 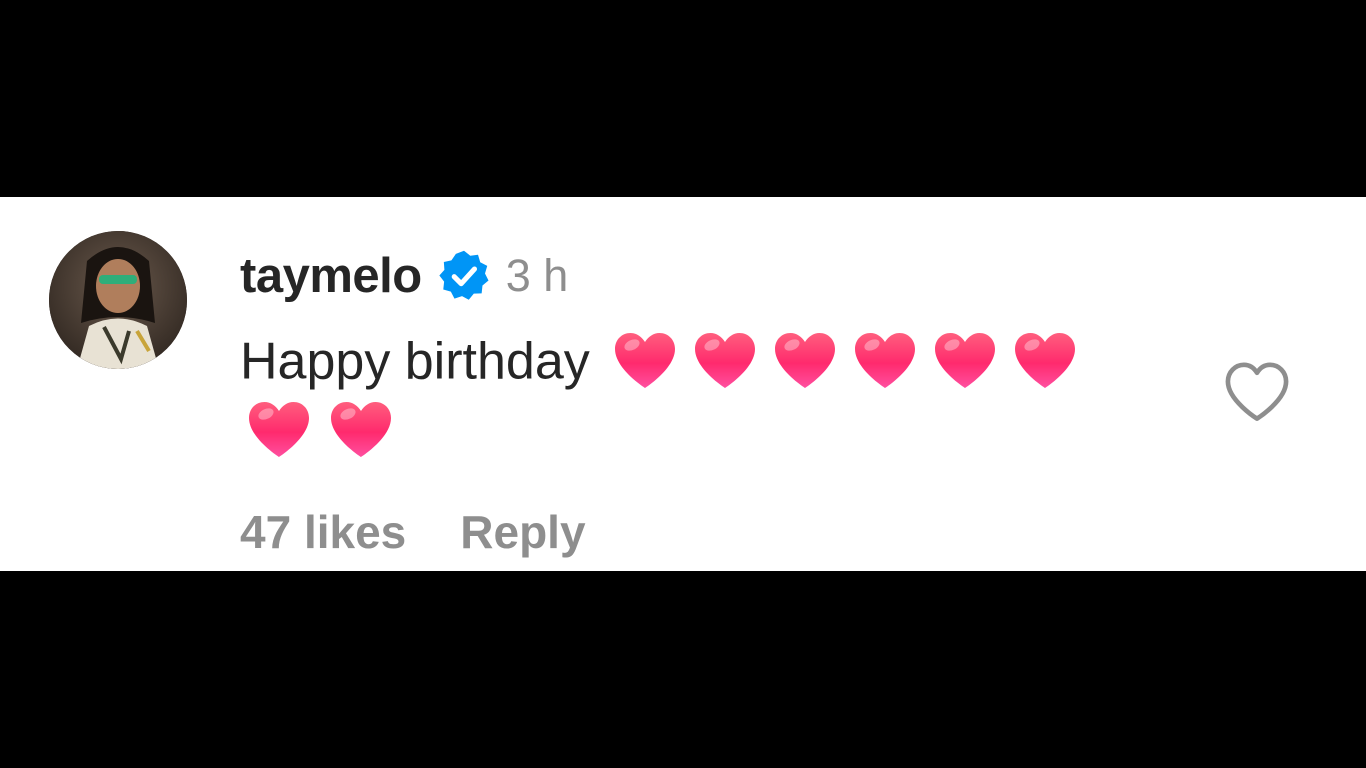 I want to click on verified-badge-icon, so click(x=464, y=275).